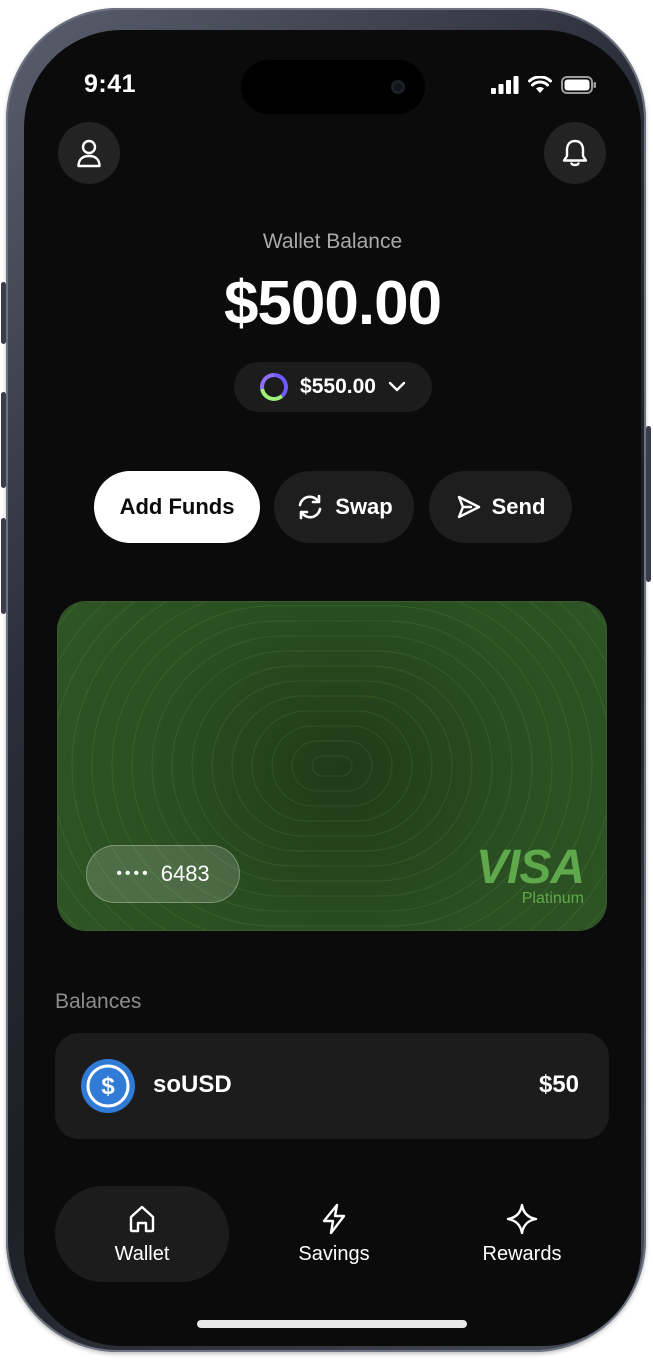 The height and width of the screenshot is (1361, 653). I want to click on battery-icon, so click(578, 85).